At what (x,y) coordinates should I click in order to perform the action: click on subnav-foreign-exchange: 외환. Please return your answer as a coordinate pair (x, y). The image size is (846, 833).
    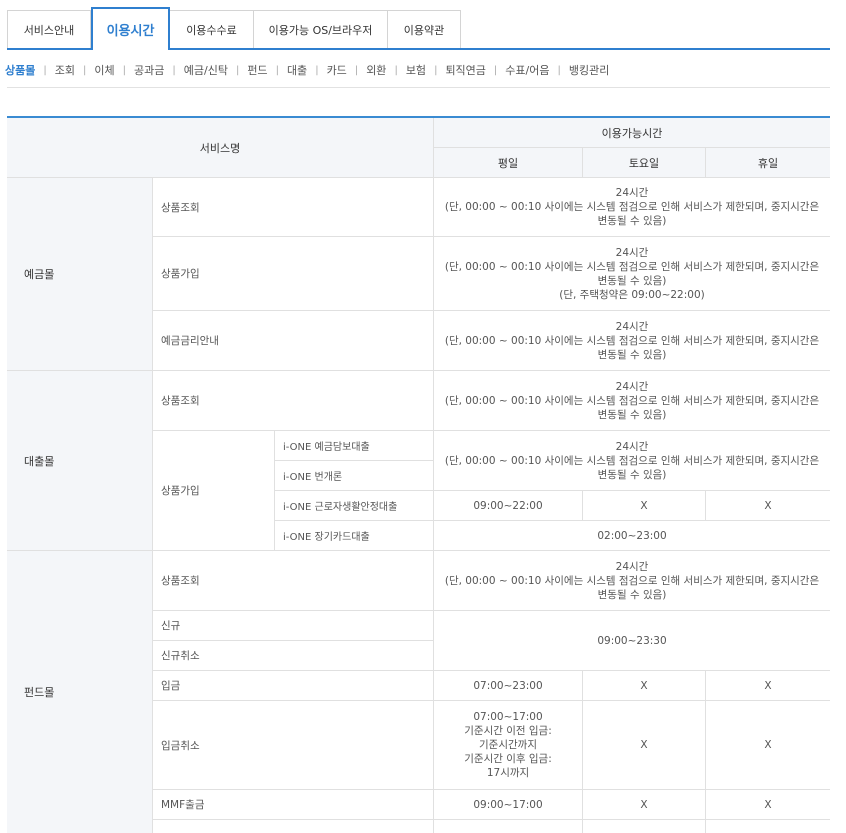
    Looking at the image, I should click on (376, 70).